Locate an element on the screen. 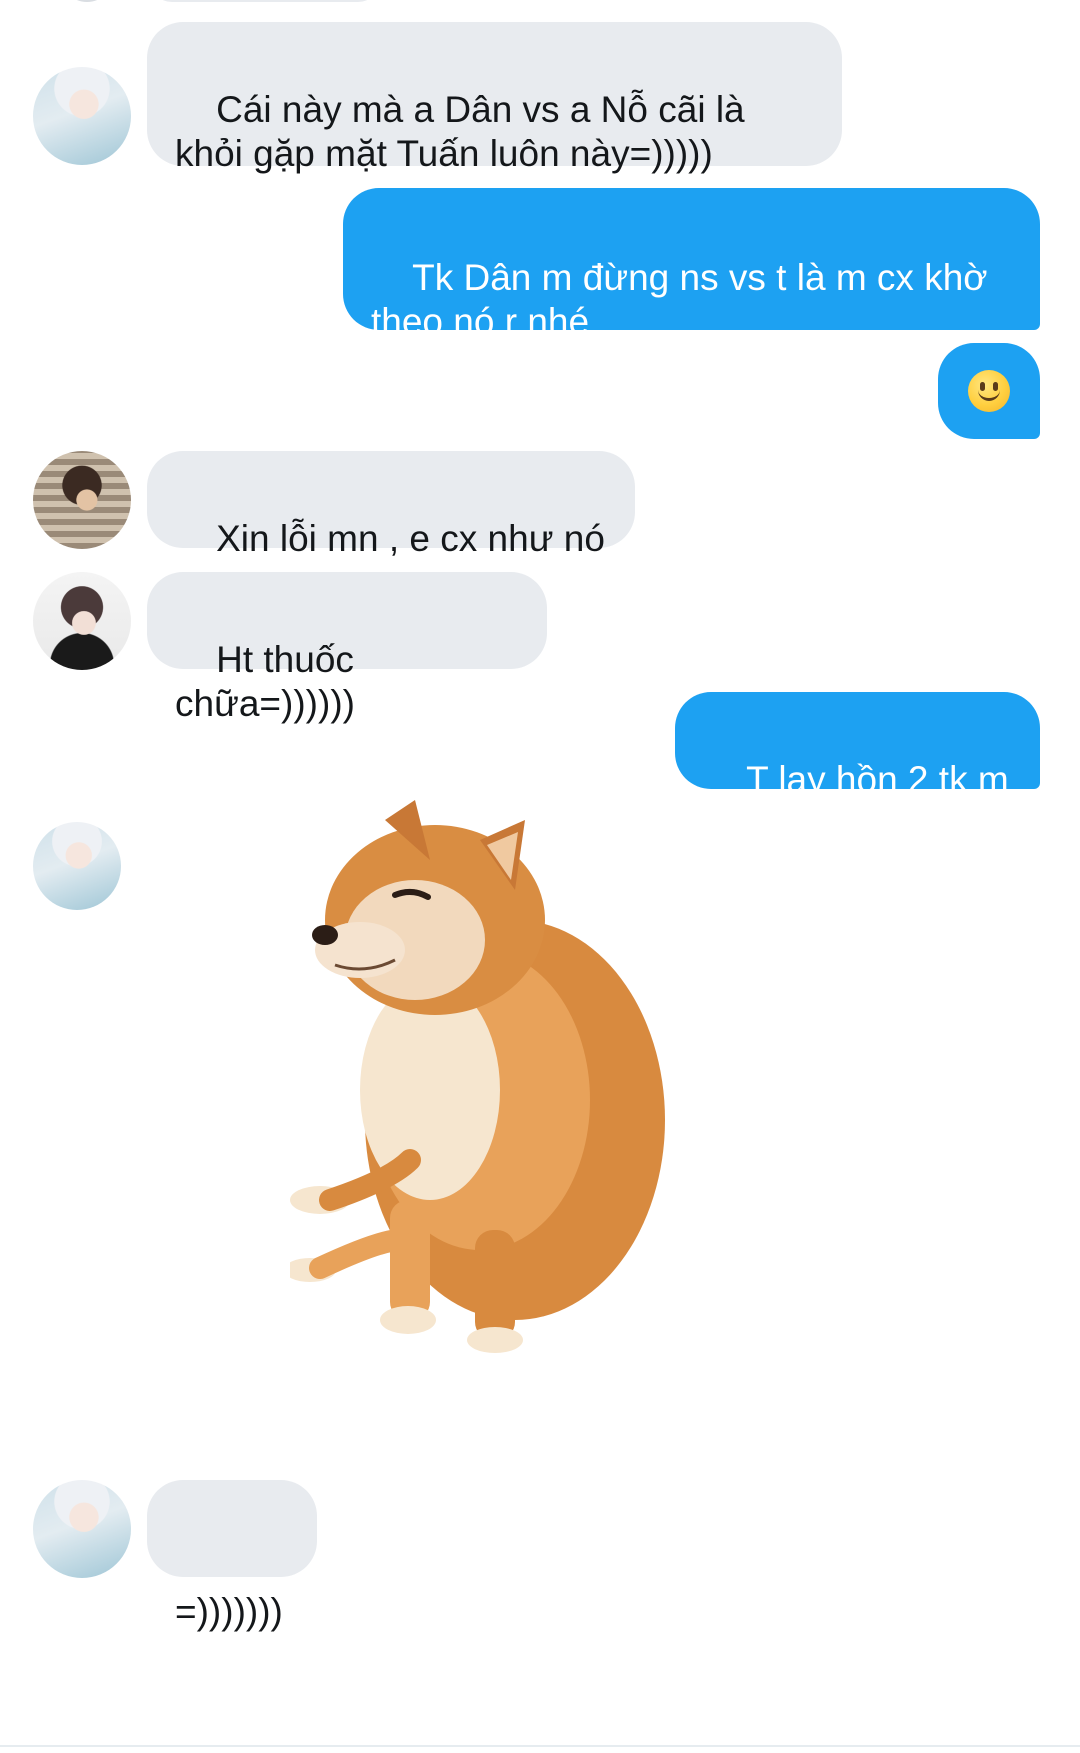  message-bubble-incoming: Ht thuốc chữa=)))))) is located at coordinates (347, 648).